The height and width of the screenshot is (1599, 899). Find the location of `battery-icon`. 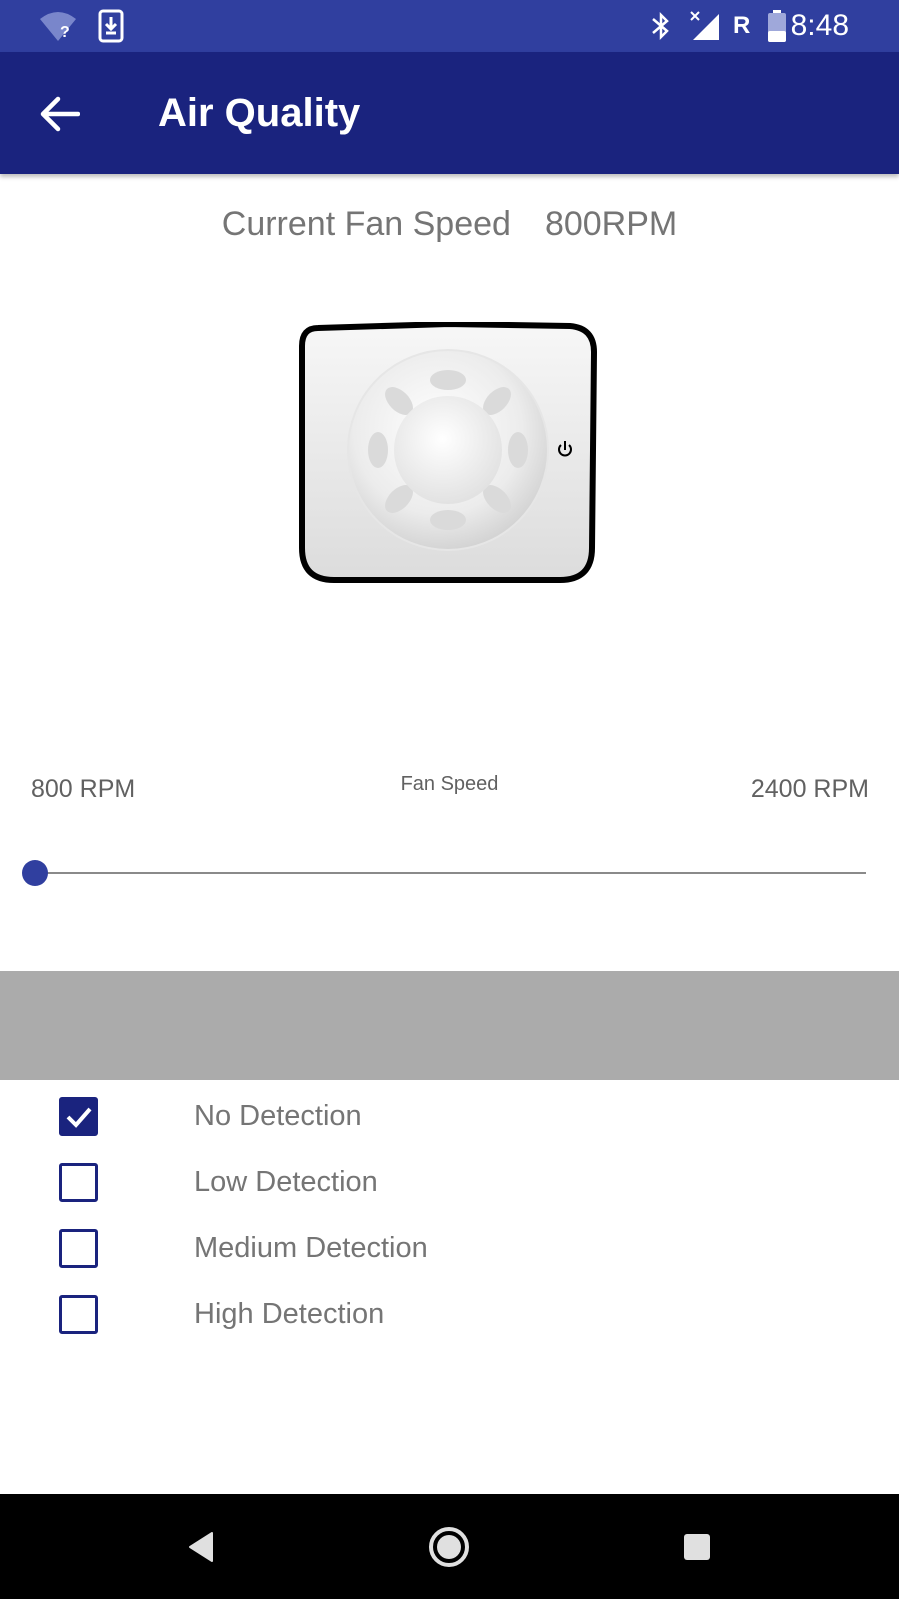

battery-icon is located at coordinates (777, 26).